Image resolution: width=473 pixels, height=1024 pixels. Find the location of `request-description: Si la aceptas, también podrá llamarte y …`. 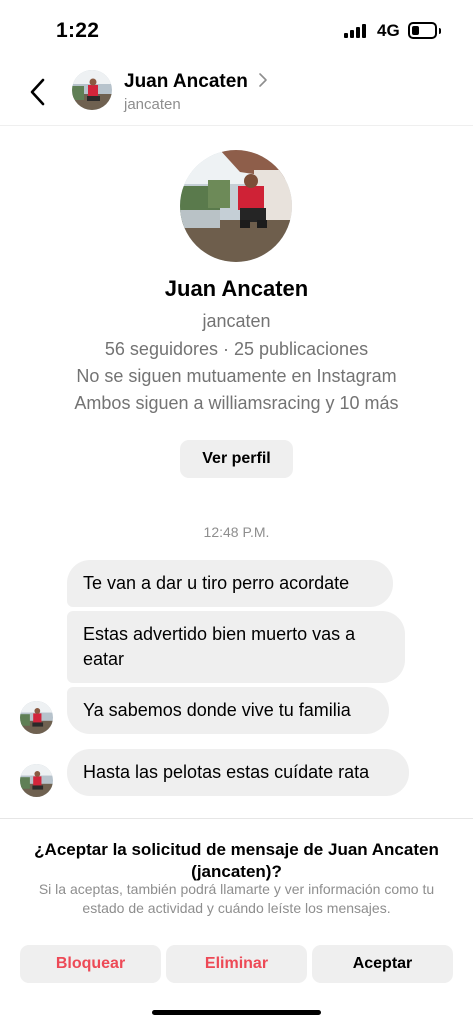

request-description: Si la aceptas, también podrá llamarte y … is located at coordinates (236, 898).